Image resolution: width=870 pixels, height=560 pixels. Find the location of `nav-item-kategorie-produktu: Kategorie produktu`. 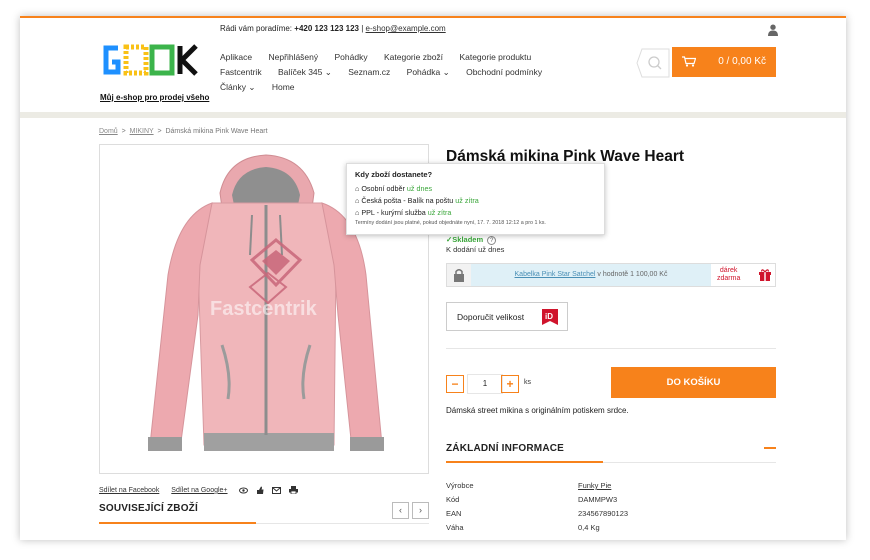

nav-item-kategorie-produktu: Kategorie produktu is located at coordinates (495, 57).